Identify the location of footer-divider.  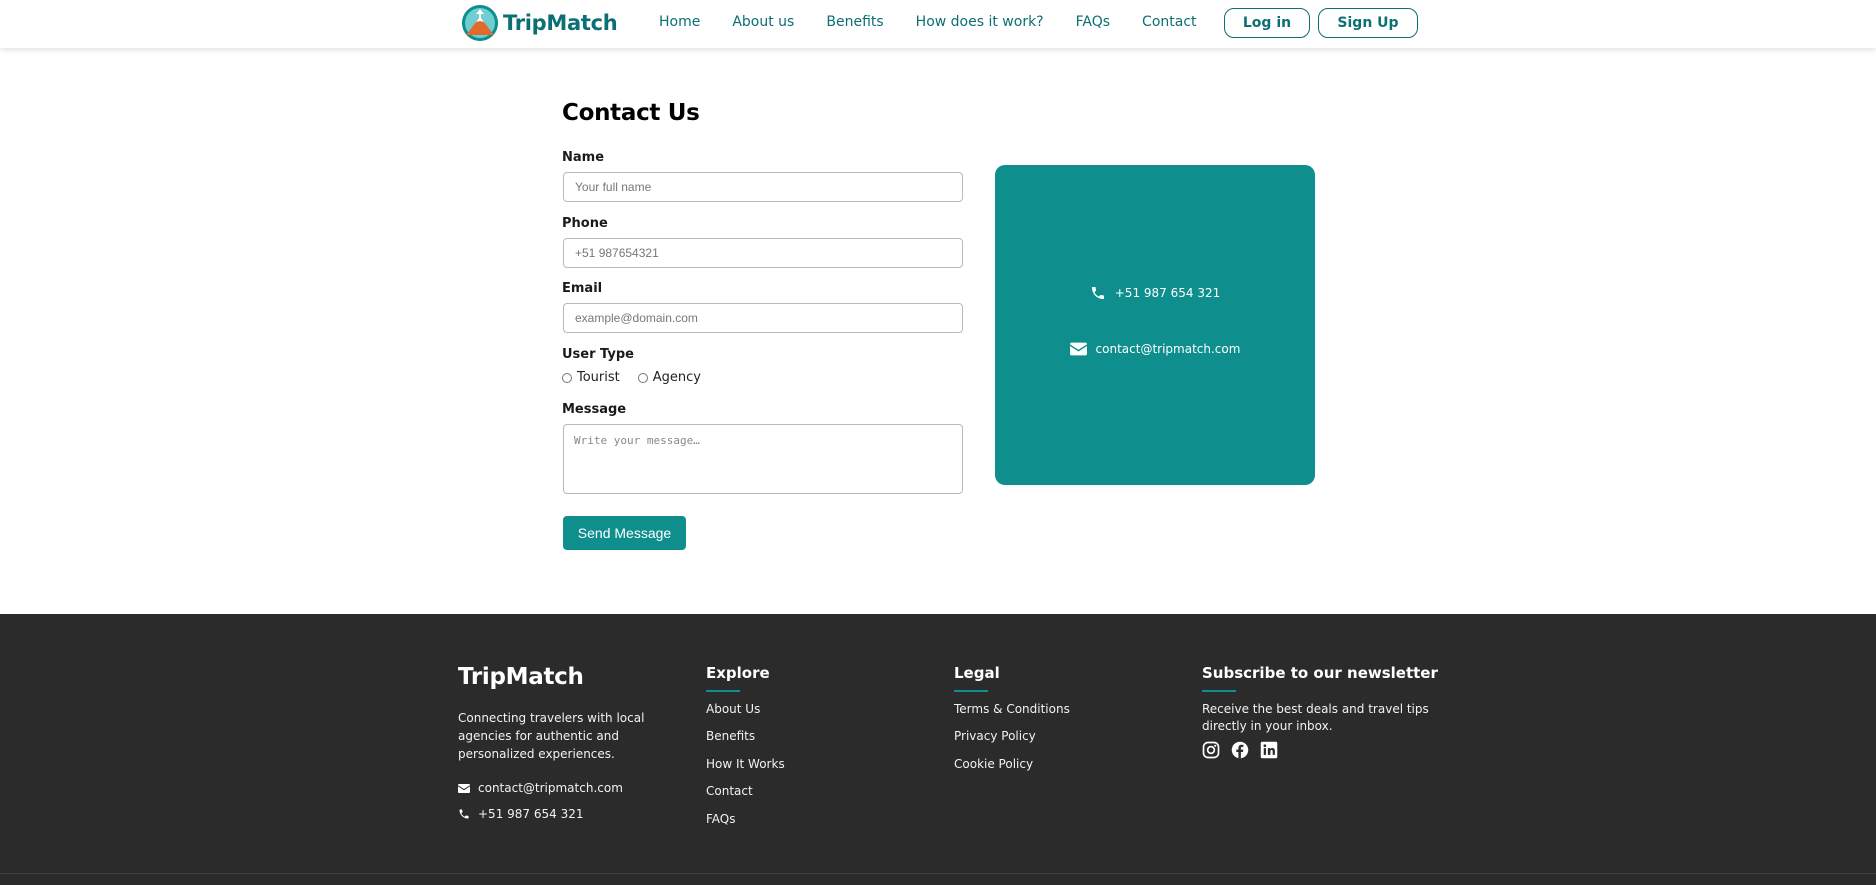
(938, 873).